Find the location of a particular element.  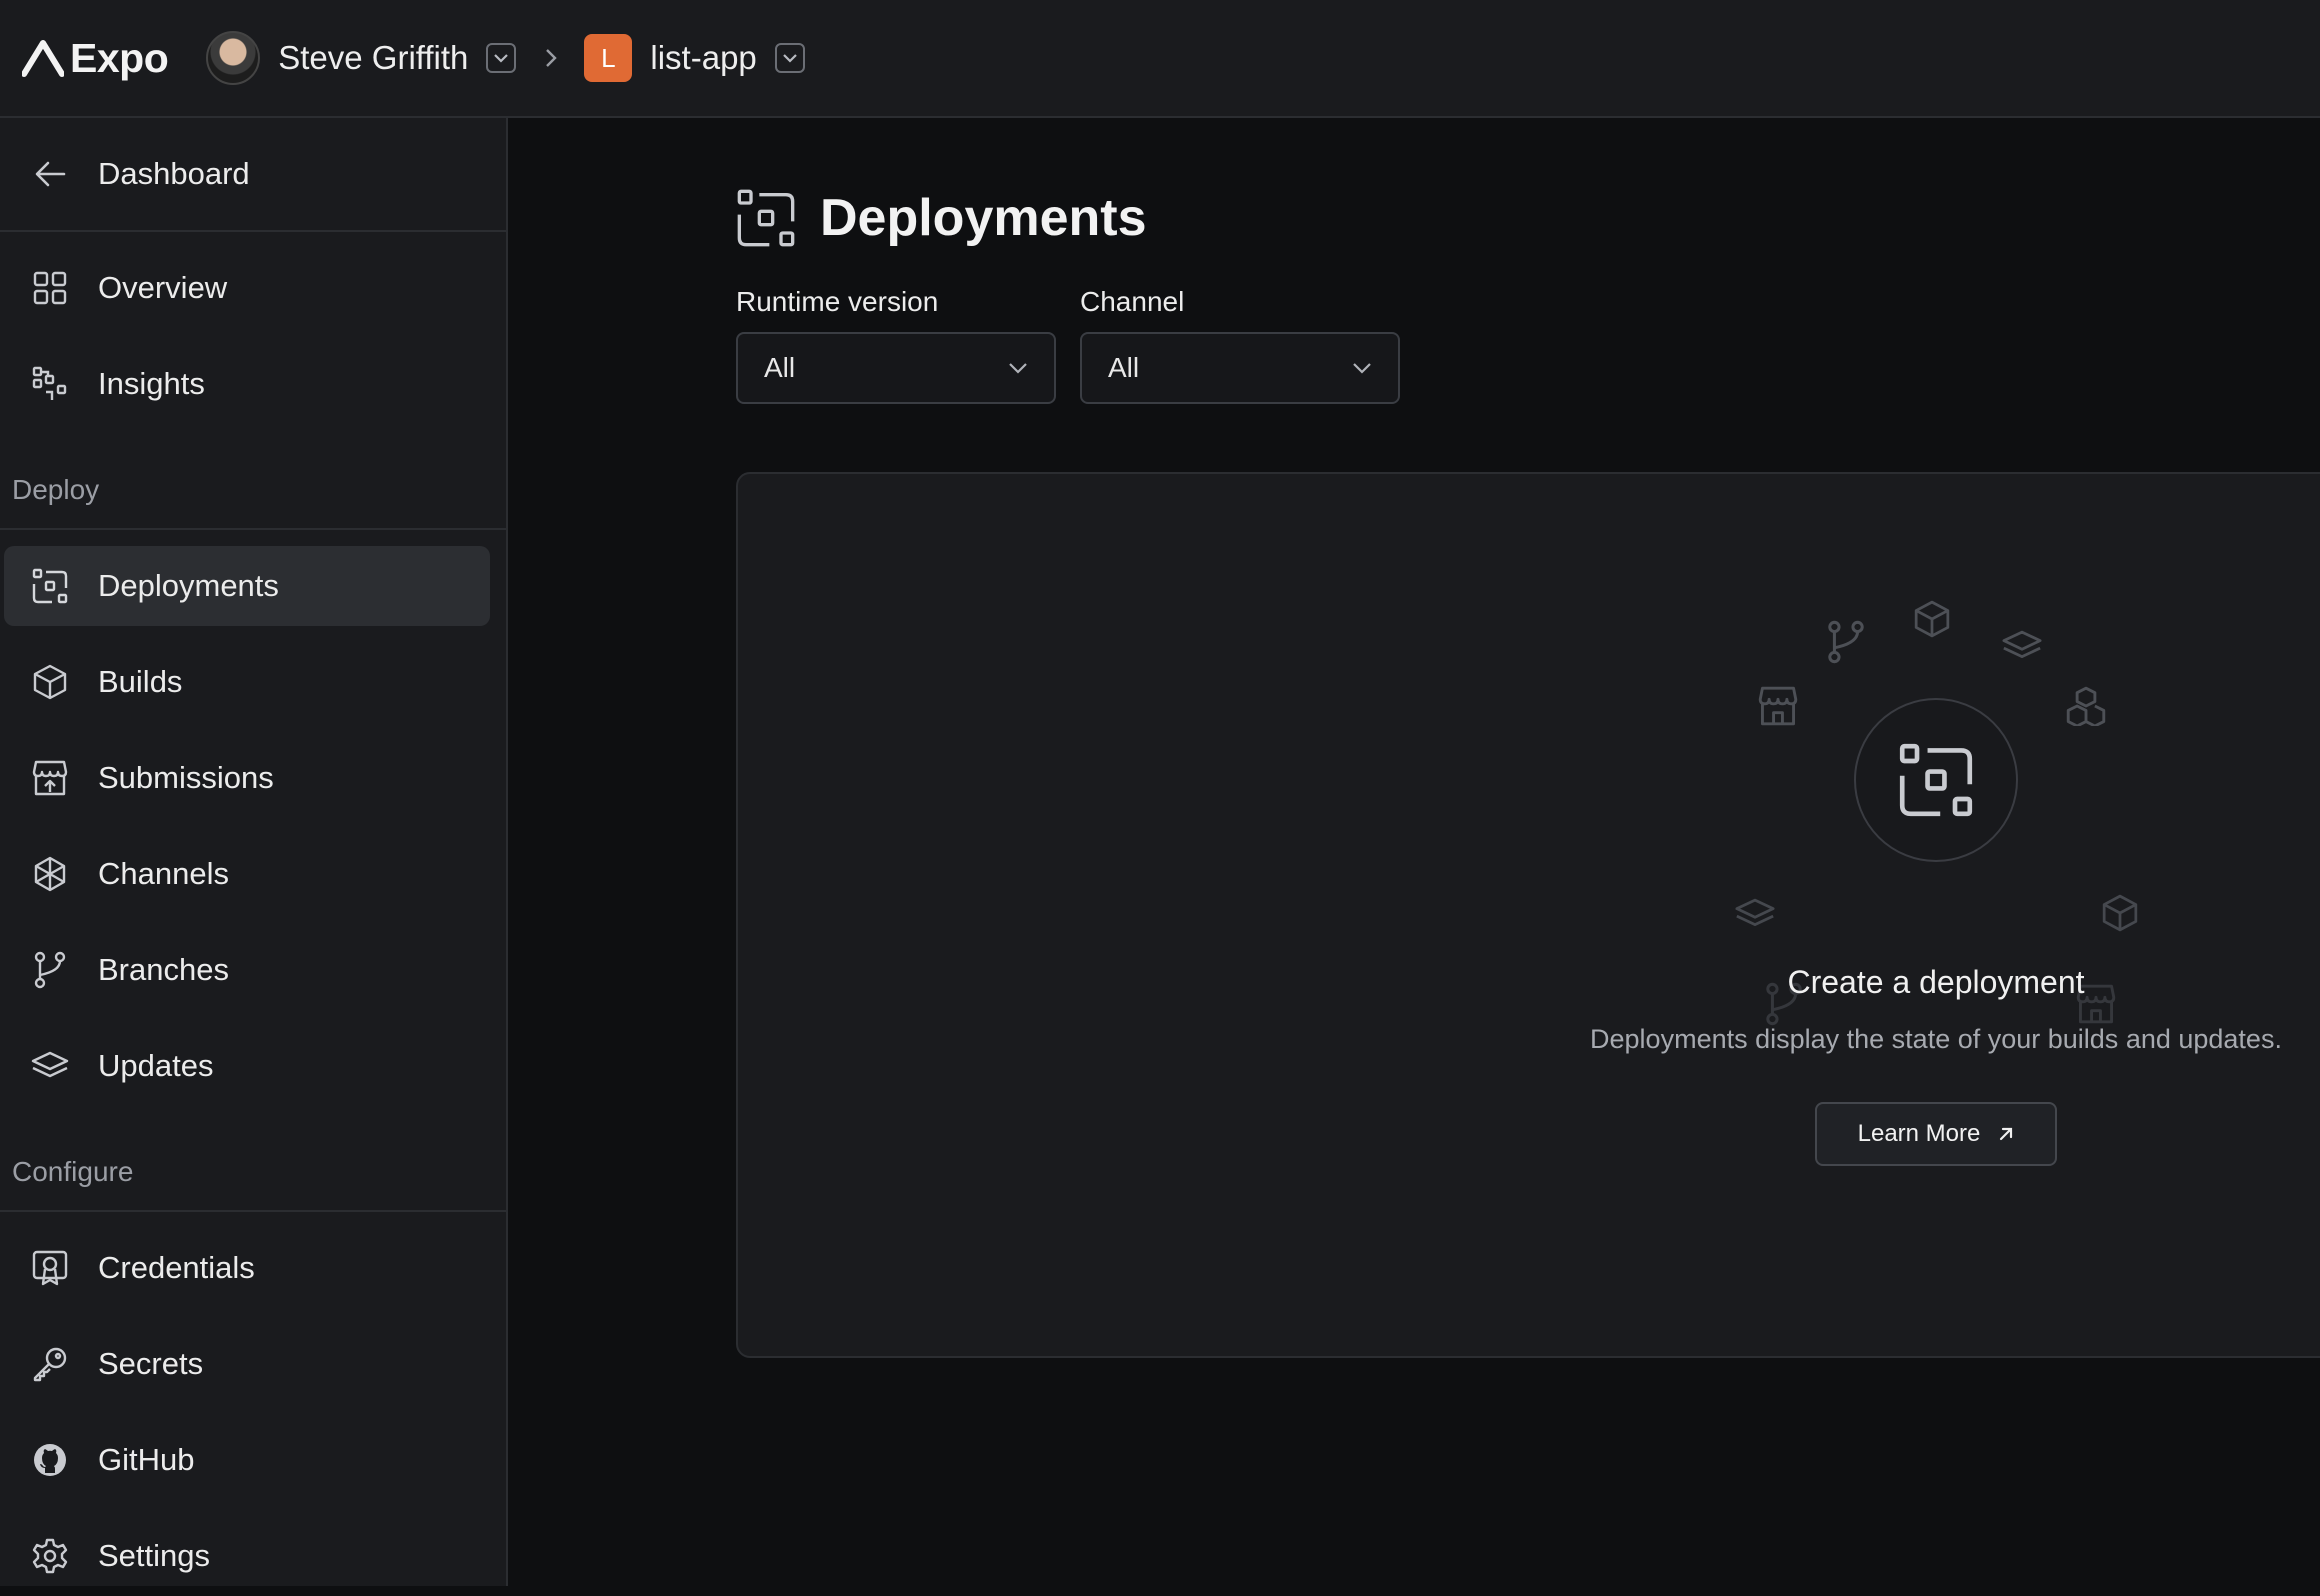

insights-icon is located at coordinates (50, 384).